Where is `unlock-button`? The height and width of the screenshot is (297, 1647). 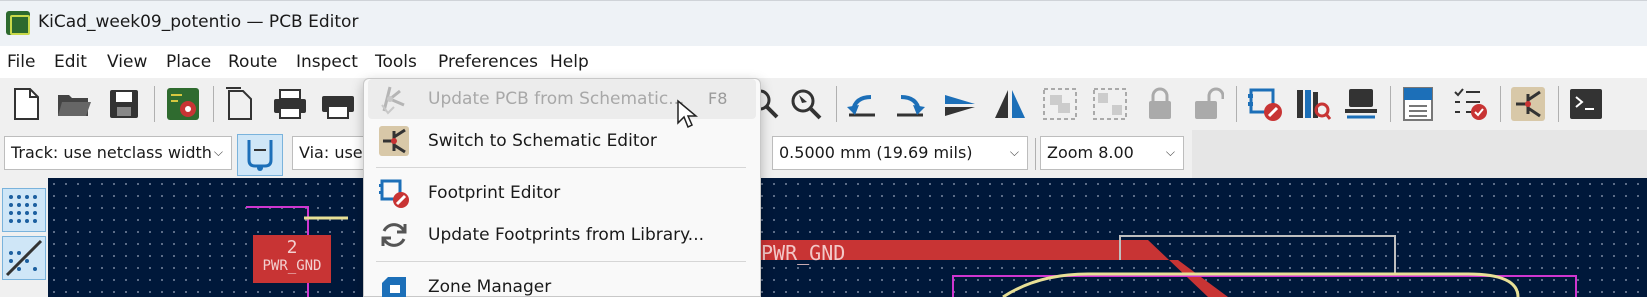
unlock-button is located at coordinates (1208, 104).